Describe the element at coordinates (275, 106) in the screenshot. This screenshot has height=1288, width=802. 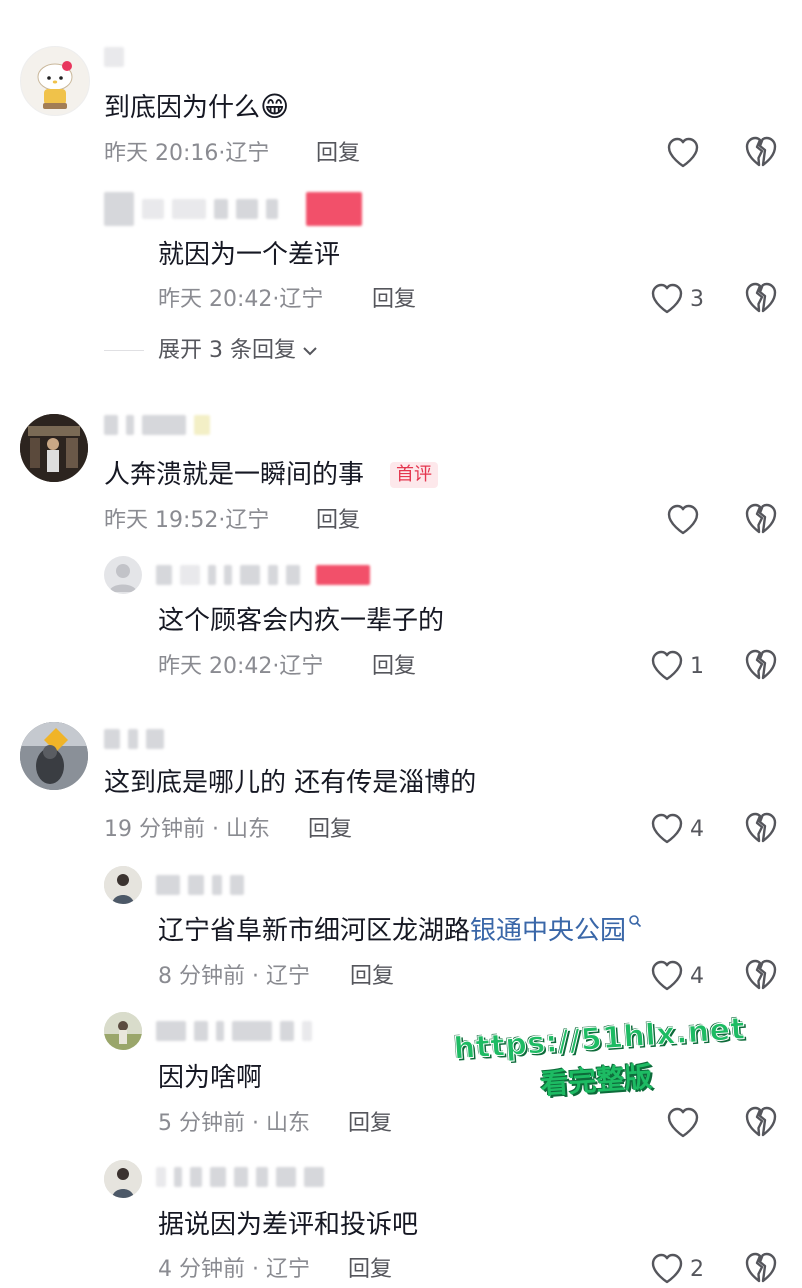
I see `grin-emoji: 😁` at that location.